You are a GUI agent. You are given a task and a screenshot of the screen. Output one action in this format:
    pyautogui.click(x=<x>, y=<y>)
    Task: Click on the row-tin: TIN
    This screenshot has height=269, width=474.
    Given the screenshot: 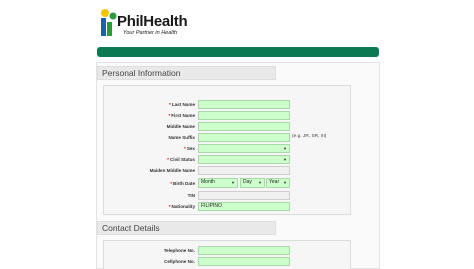 What is the action you would take?
    pyautogui.click(x=149, y=196)
    